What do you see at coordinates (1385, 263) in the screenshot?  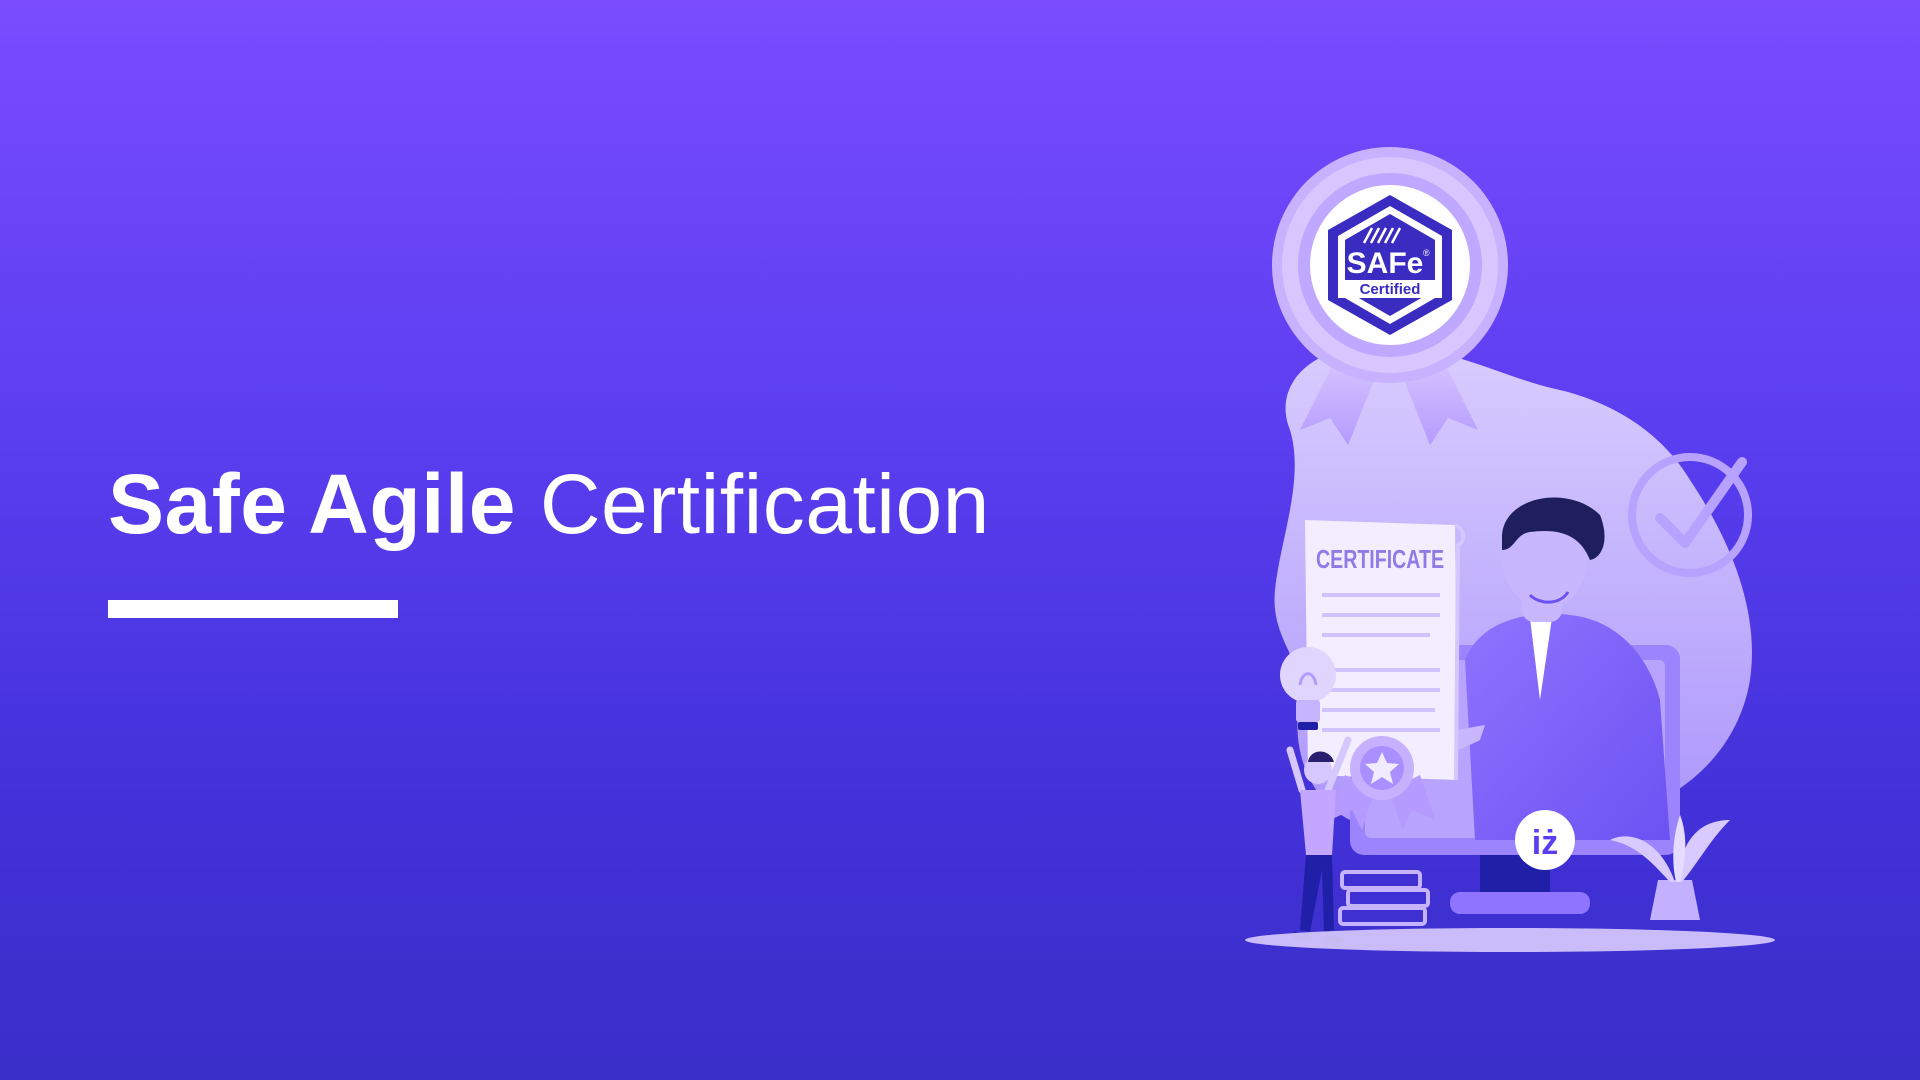 I see `badge-brand: SAFe` at bounding box center [1385, 263].